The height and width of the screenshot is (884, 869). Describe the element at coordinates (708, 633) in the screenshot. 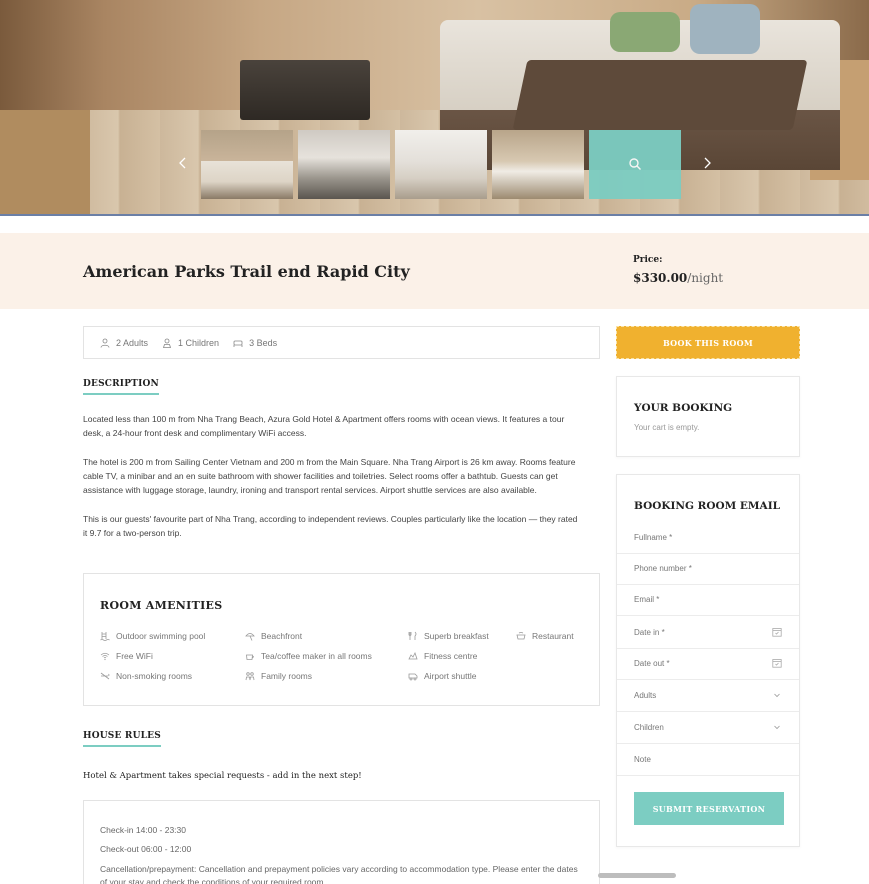

I see `date-in-field: Date in *` at that location.